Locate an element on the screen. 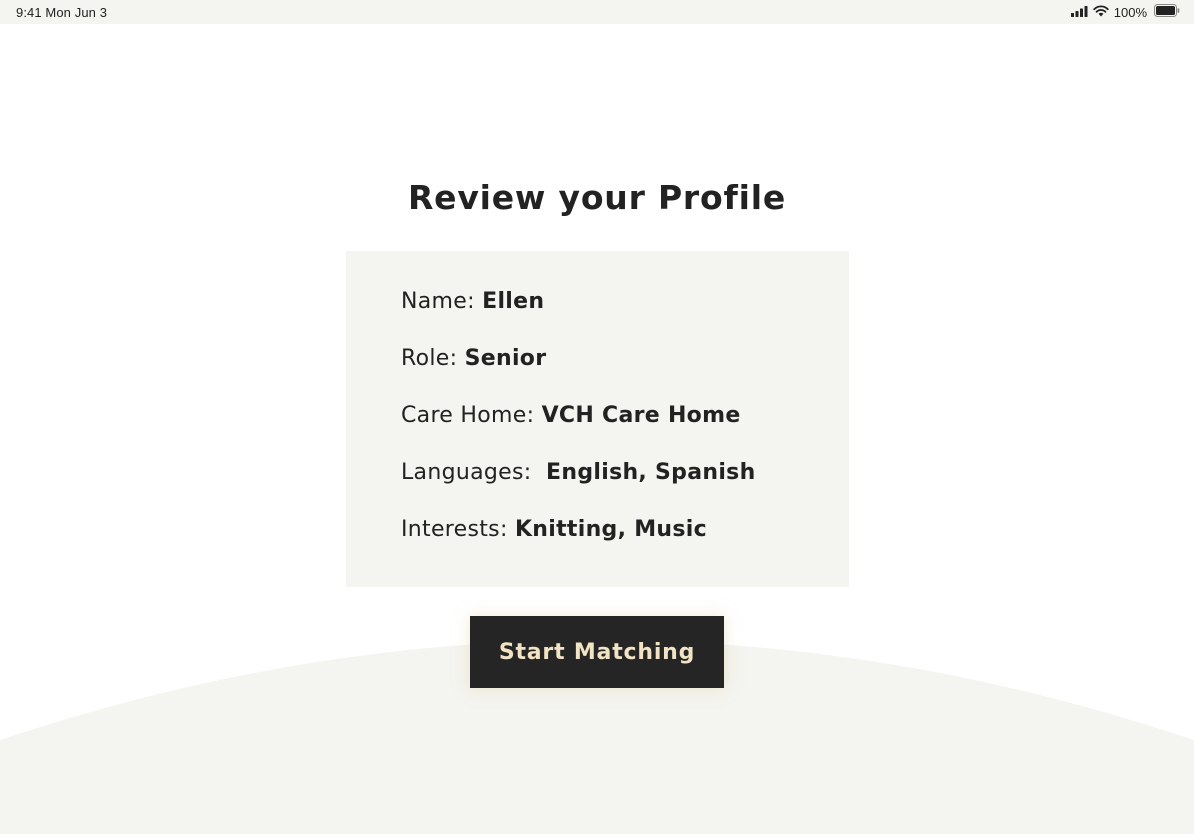  profile-row-languages: Languages: English, Spanish is located at coordinates (625, 486).